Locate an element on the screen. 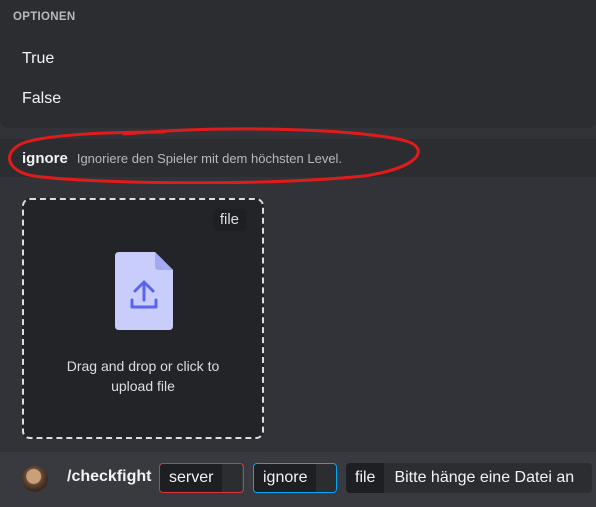 The image size is (596, 507). file-badge: file is located at coordinates (229, 220).